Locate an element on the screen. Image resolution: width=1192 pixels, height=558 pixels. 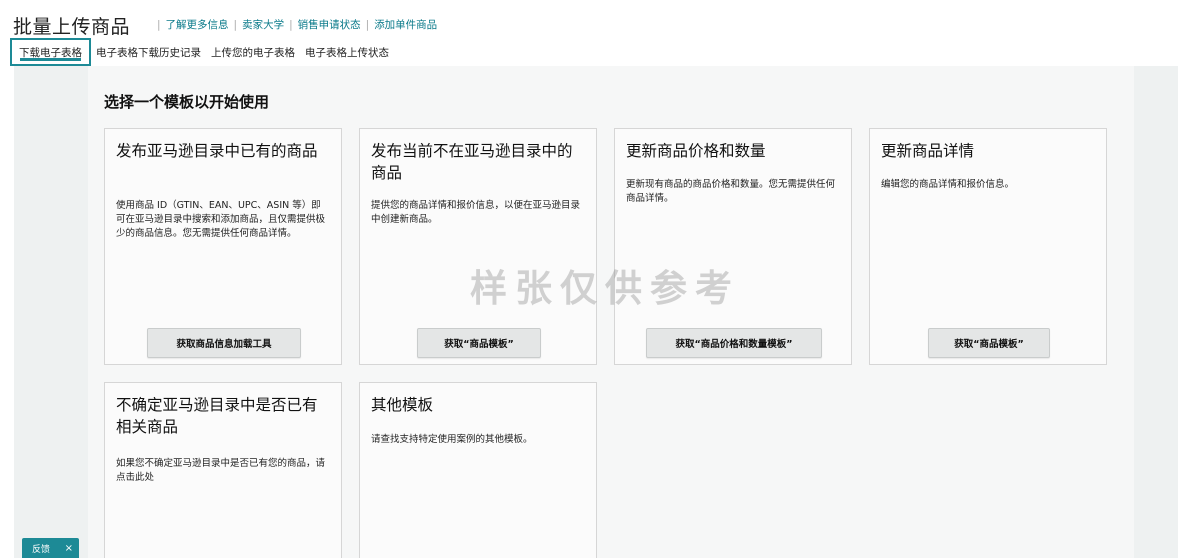
header-links: | 了解更多信息 | 卖家大学 | 销售申请状态 | 添加单件商品 is located at coordinates (294, 24).